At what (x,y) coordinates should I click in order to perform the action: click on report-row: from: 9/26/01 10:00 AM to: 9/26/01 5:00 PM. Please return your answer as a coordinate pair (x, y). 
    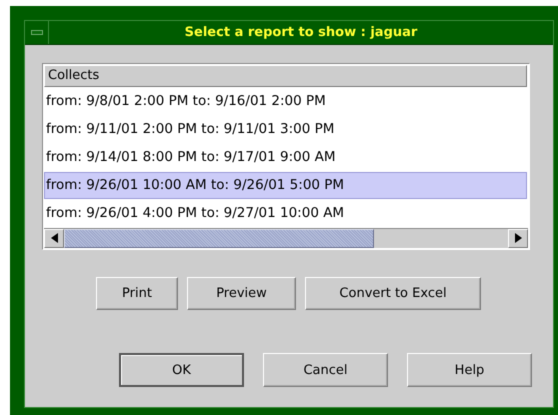
    Looking at the image, I should click on (285, 185).